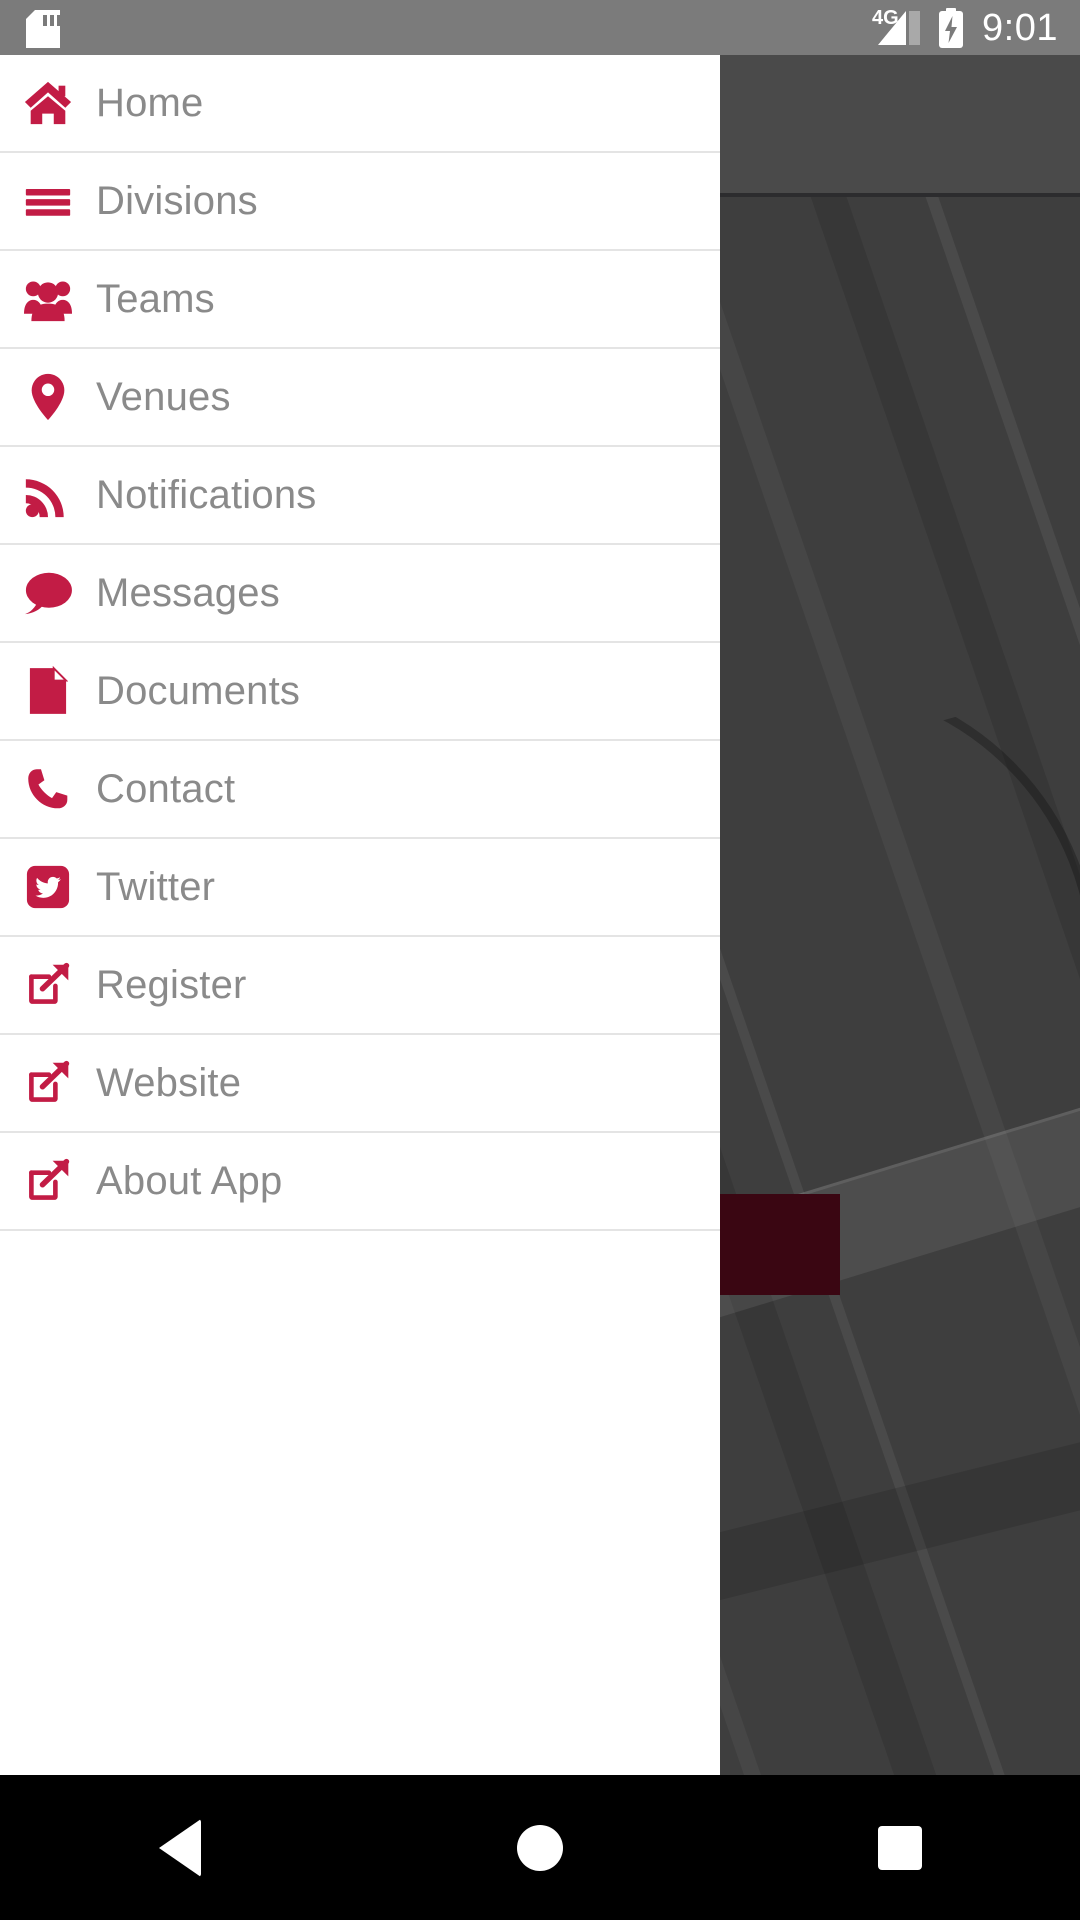  I want to click on drawer-item-documents: Documents, so click(360, 692).